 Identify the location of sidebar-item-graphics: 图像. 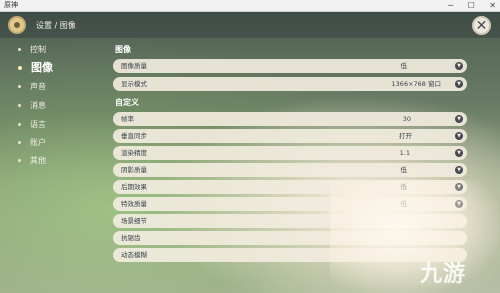
(58, 68).